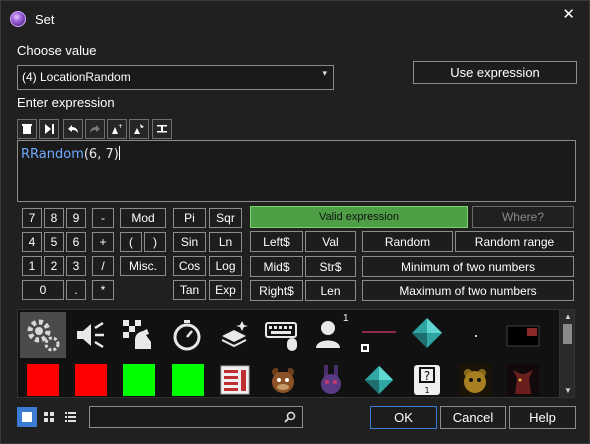 This screenshot has width=590, height=444. Describe the element at coordinates (95, 129) in the screenshot. I see `redo-icon` at that location.